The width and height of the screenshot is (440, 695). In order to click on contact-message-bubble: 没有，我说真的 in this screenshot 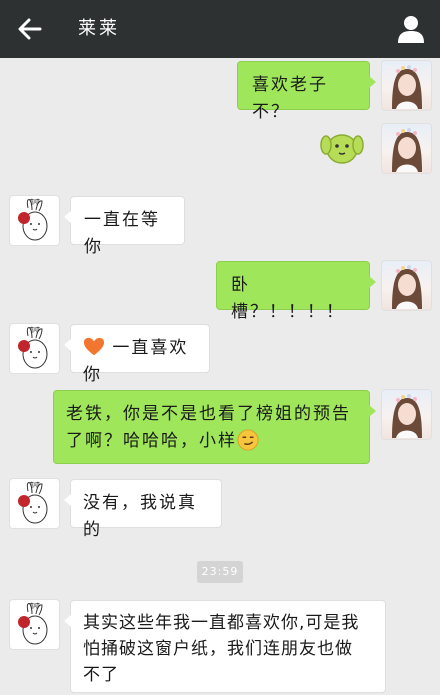, I will do `click(143, 509)`.